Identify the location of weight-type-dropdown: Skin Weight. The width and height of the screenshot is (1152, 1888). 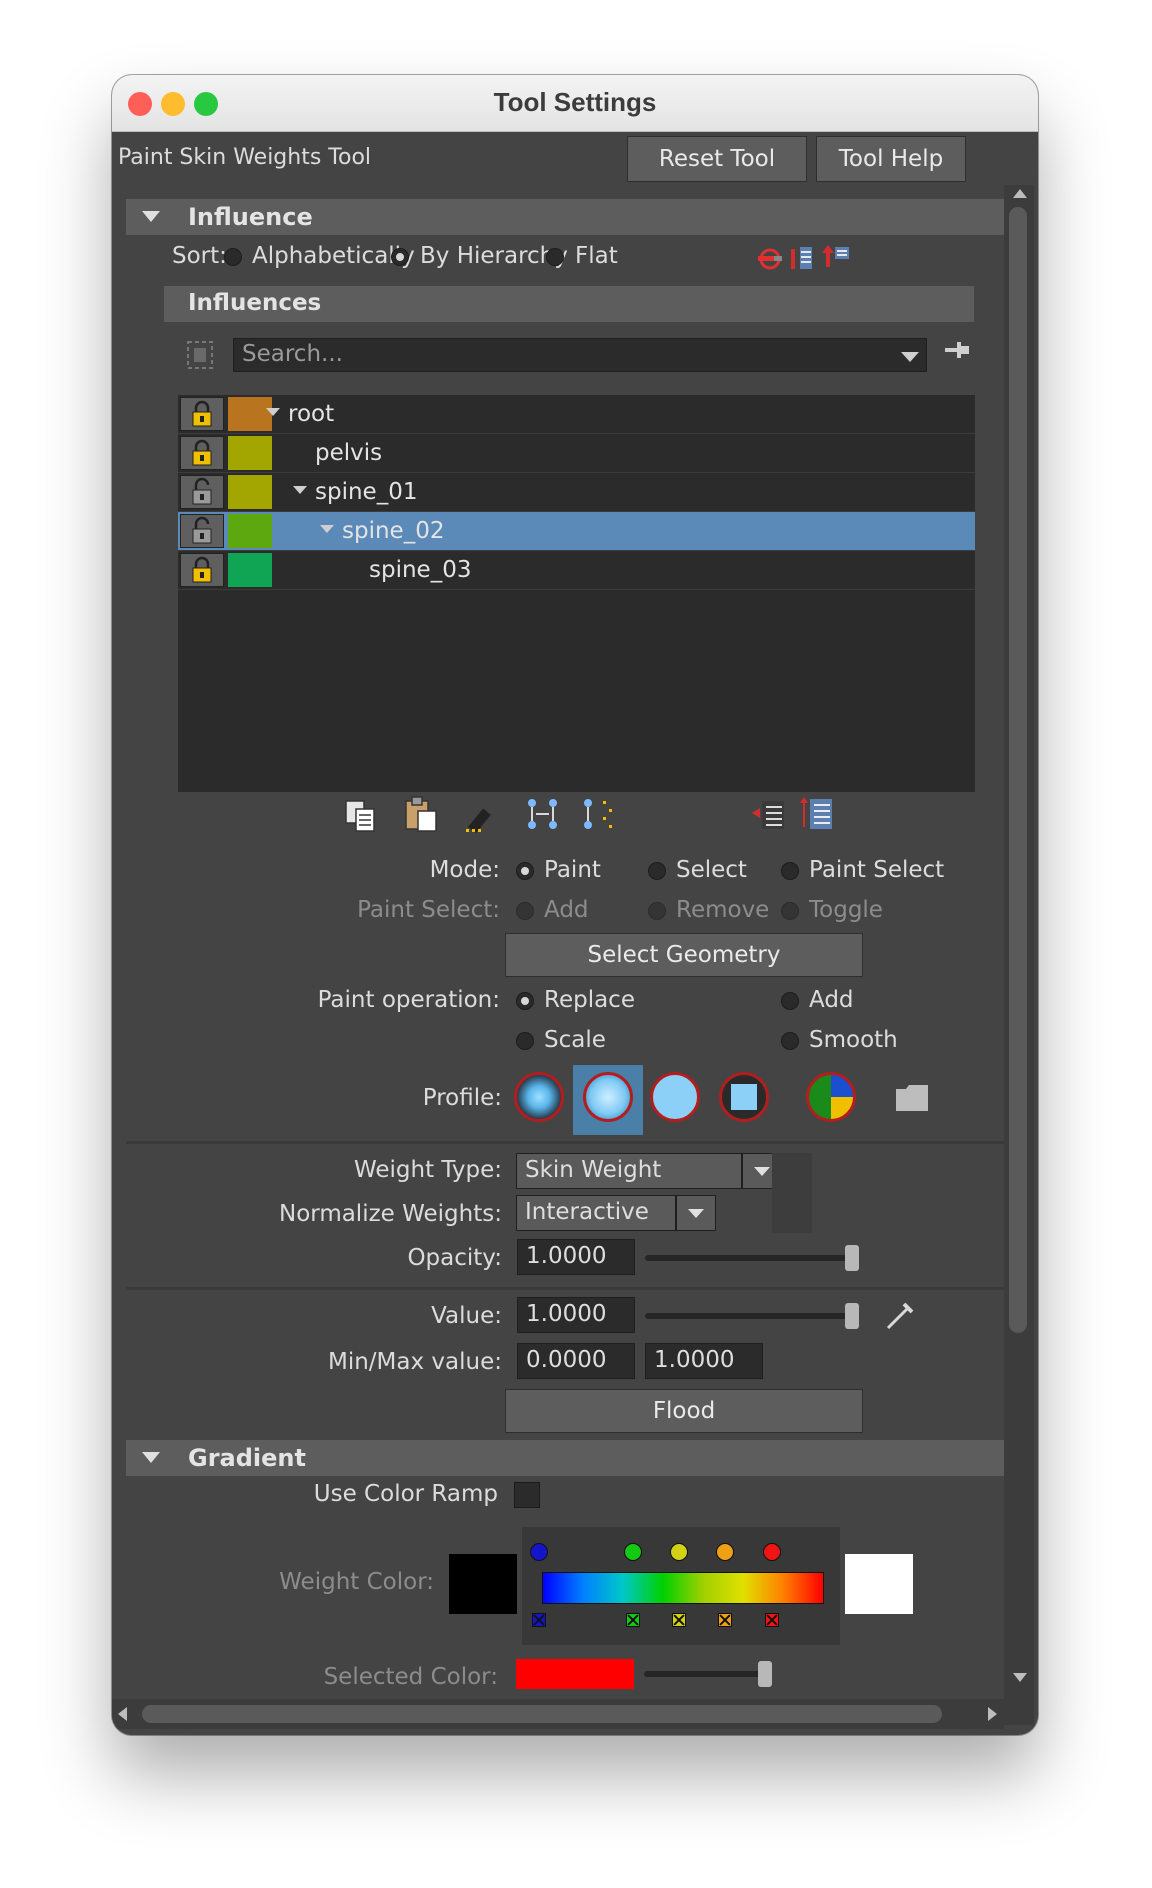
(629, 1171).